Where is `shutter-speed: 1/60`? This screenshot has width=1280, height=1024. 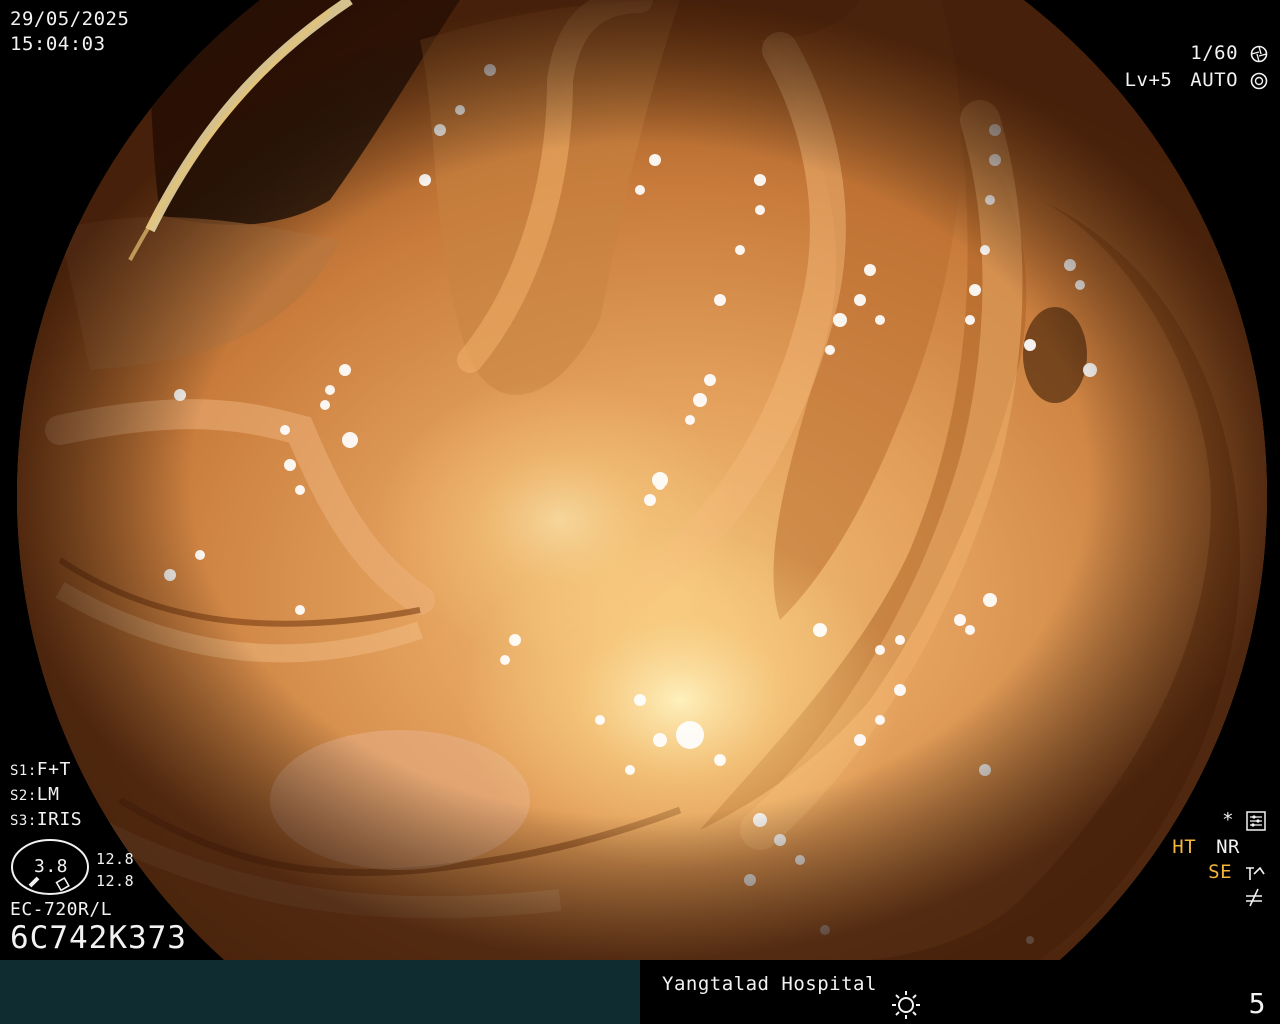 shutter-speed: 1/60 is located at coordinates (1229, 53).